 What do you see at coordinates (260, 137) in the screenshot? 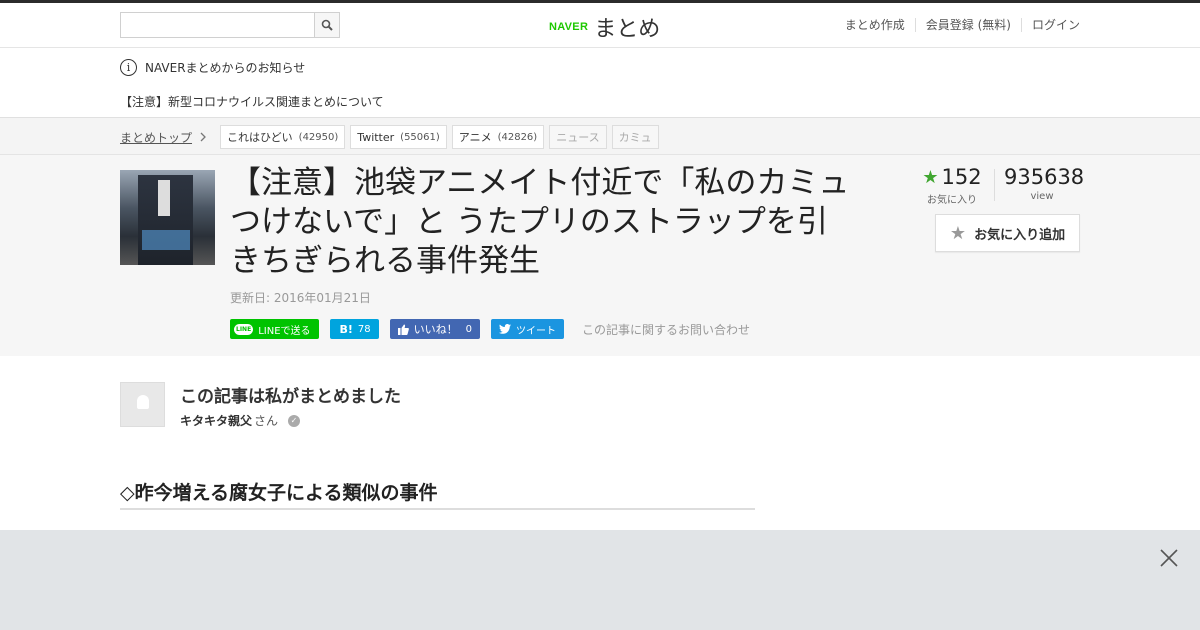
I see `tag-label: これはひどい` at bounding box center [260, 137].